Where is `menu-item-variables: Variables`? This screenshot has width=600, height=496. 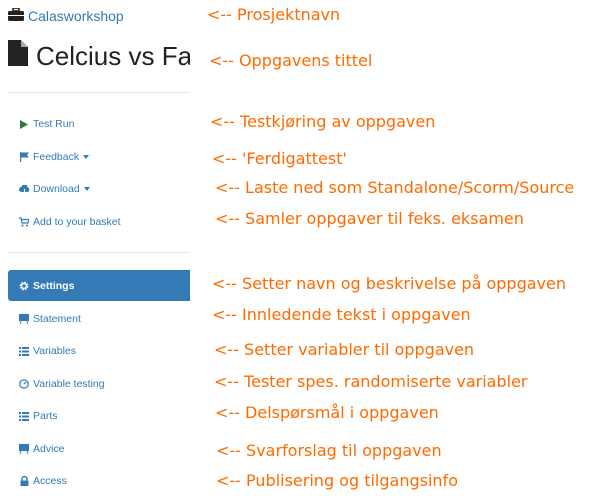 menu-item-variables: Variables is located at coordinates (99, 351).